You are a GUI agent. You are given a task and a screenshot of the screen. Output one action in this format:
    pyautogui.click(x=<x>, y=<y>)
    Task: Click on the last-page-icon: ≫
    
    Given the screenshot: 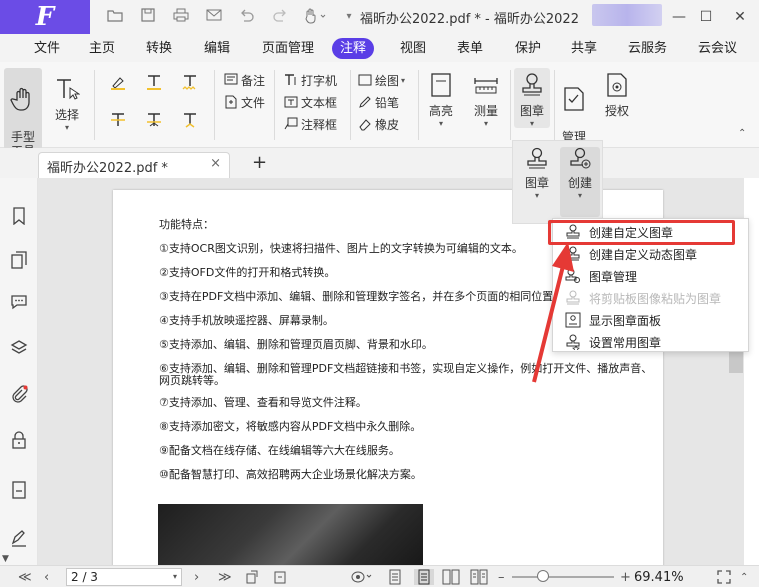 What is the action you would take?
    pyautogui.click(x=225, y=577)
    